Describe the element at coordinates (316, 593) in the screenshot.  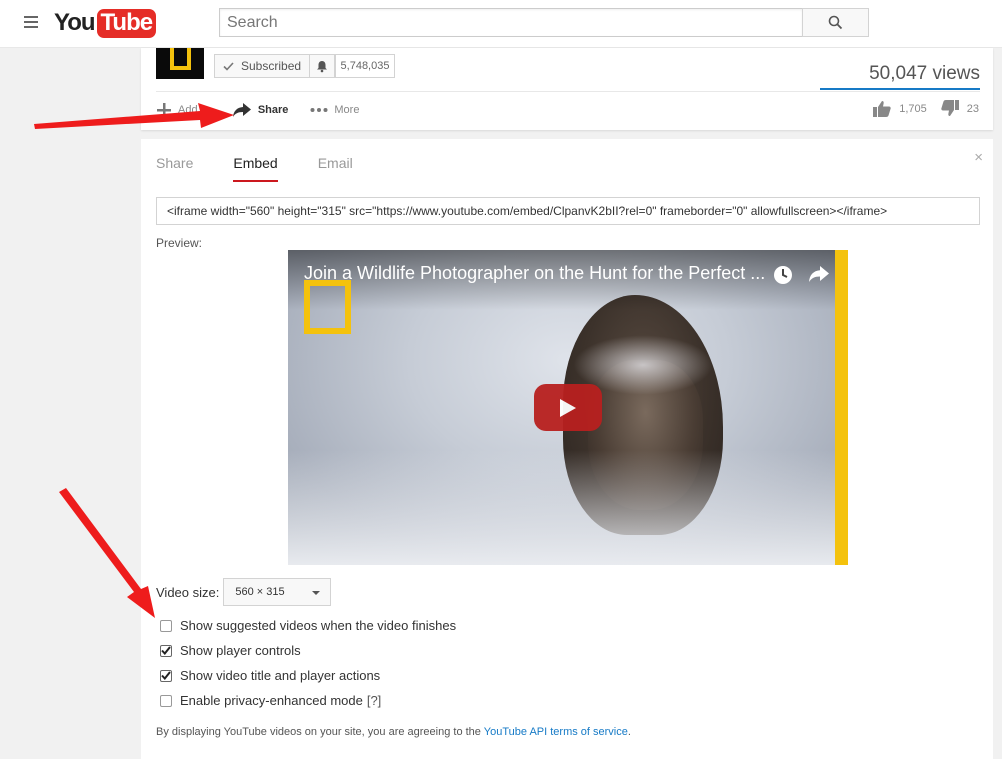
I see `chevron-down-icon` at that location.